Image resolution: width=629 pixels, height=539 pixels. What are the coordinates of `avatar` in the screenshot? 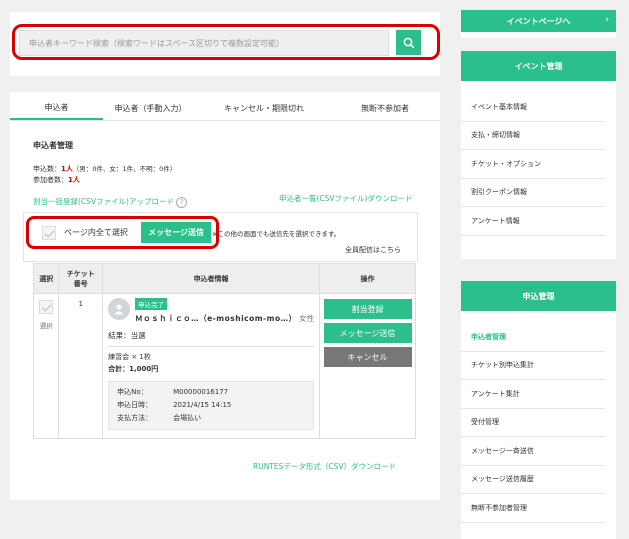 It's located at (119, 309).